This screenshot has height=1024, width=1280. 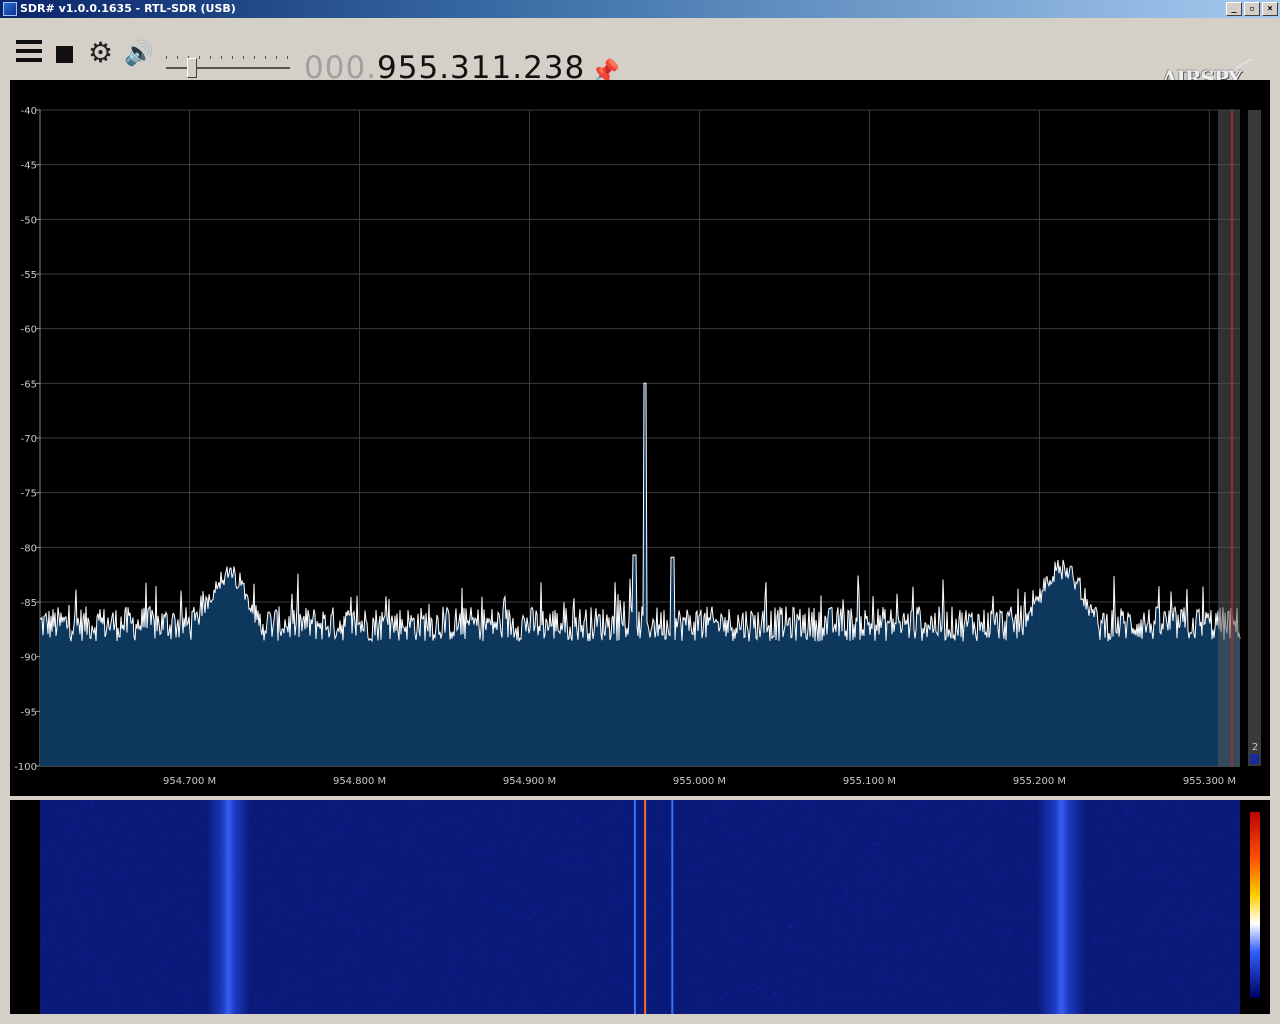 What do you see at coordinates (1270, 9) in the screenshot?
I see `close-button: ×` at bounding box center [1270, 9].